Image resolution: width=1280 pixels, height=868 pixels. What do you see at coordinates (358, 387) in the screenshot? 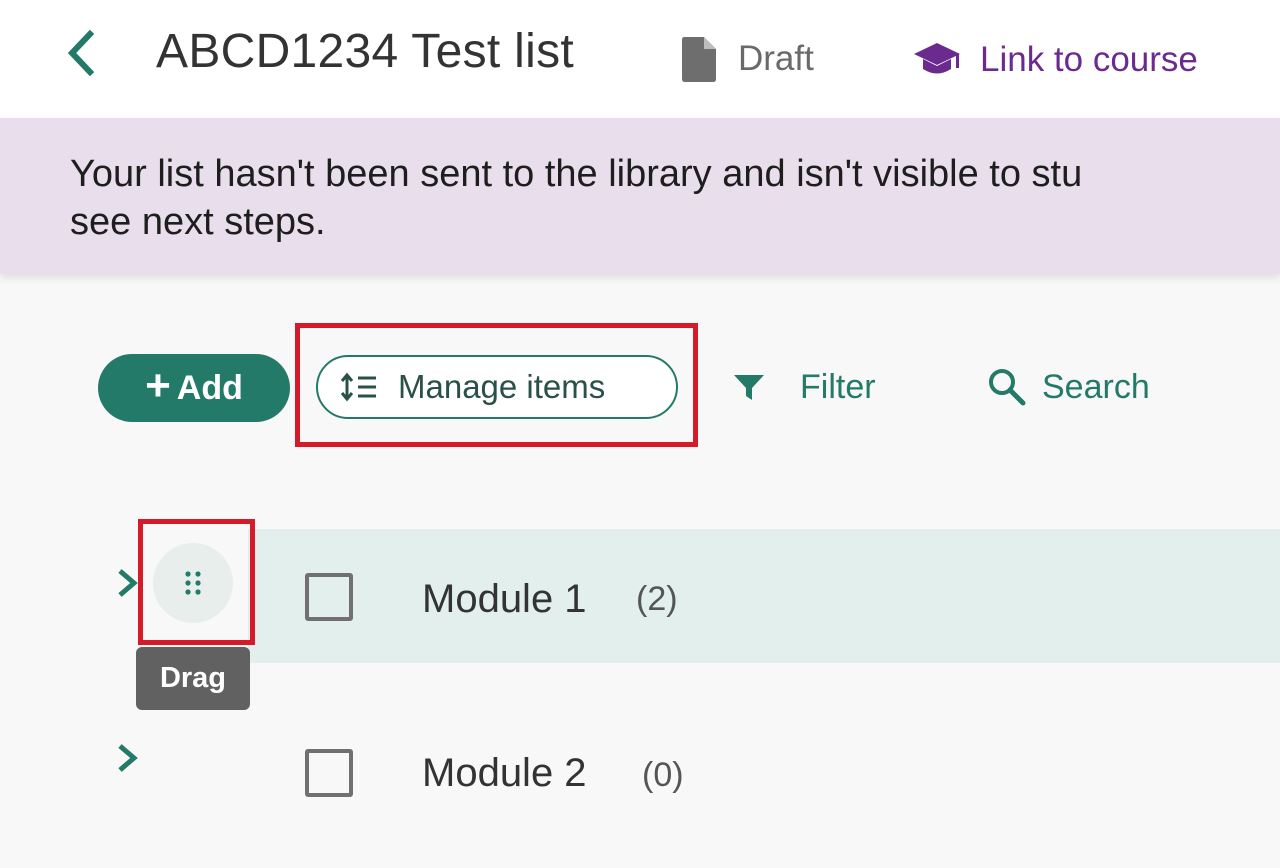
I see `sort-list-icon` at bounding box center [358, 387].